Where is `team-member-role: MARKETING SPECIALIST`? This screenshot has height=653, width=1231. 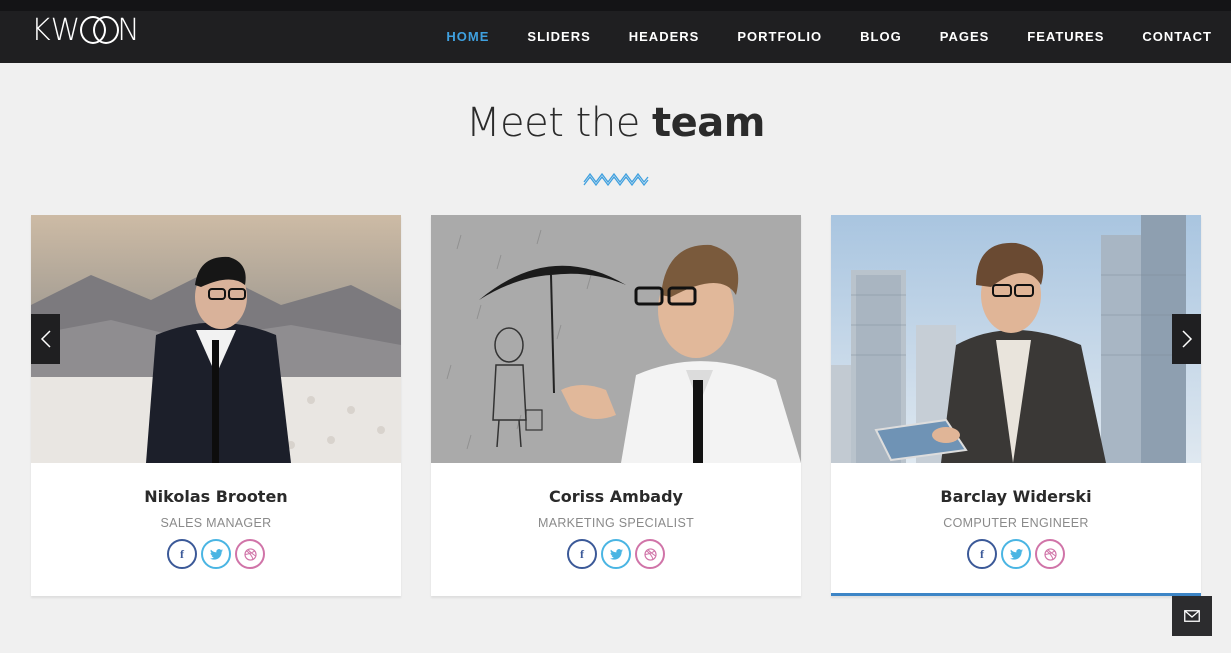
team-member-role: MARKETING SPECIALIST is located at coordinates (616, 523).